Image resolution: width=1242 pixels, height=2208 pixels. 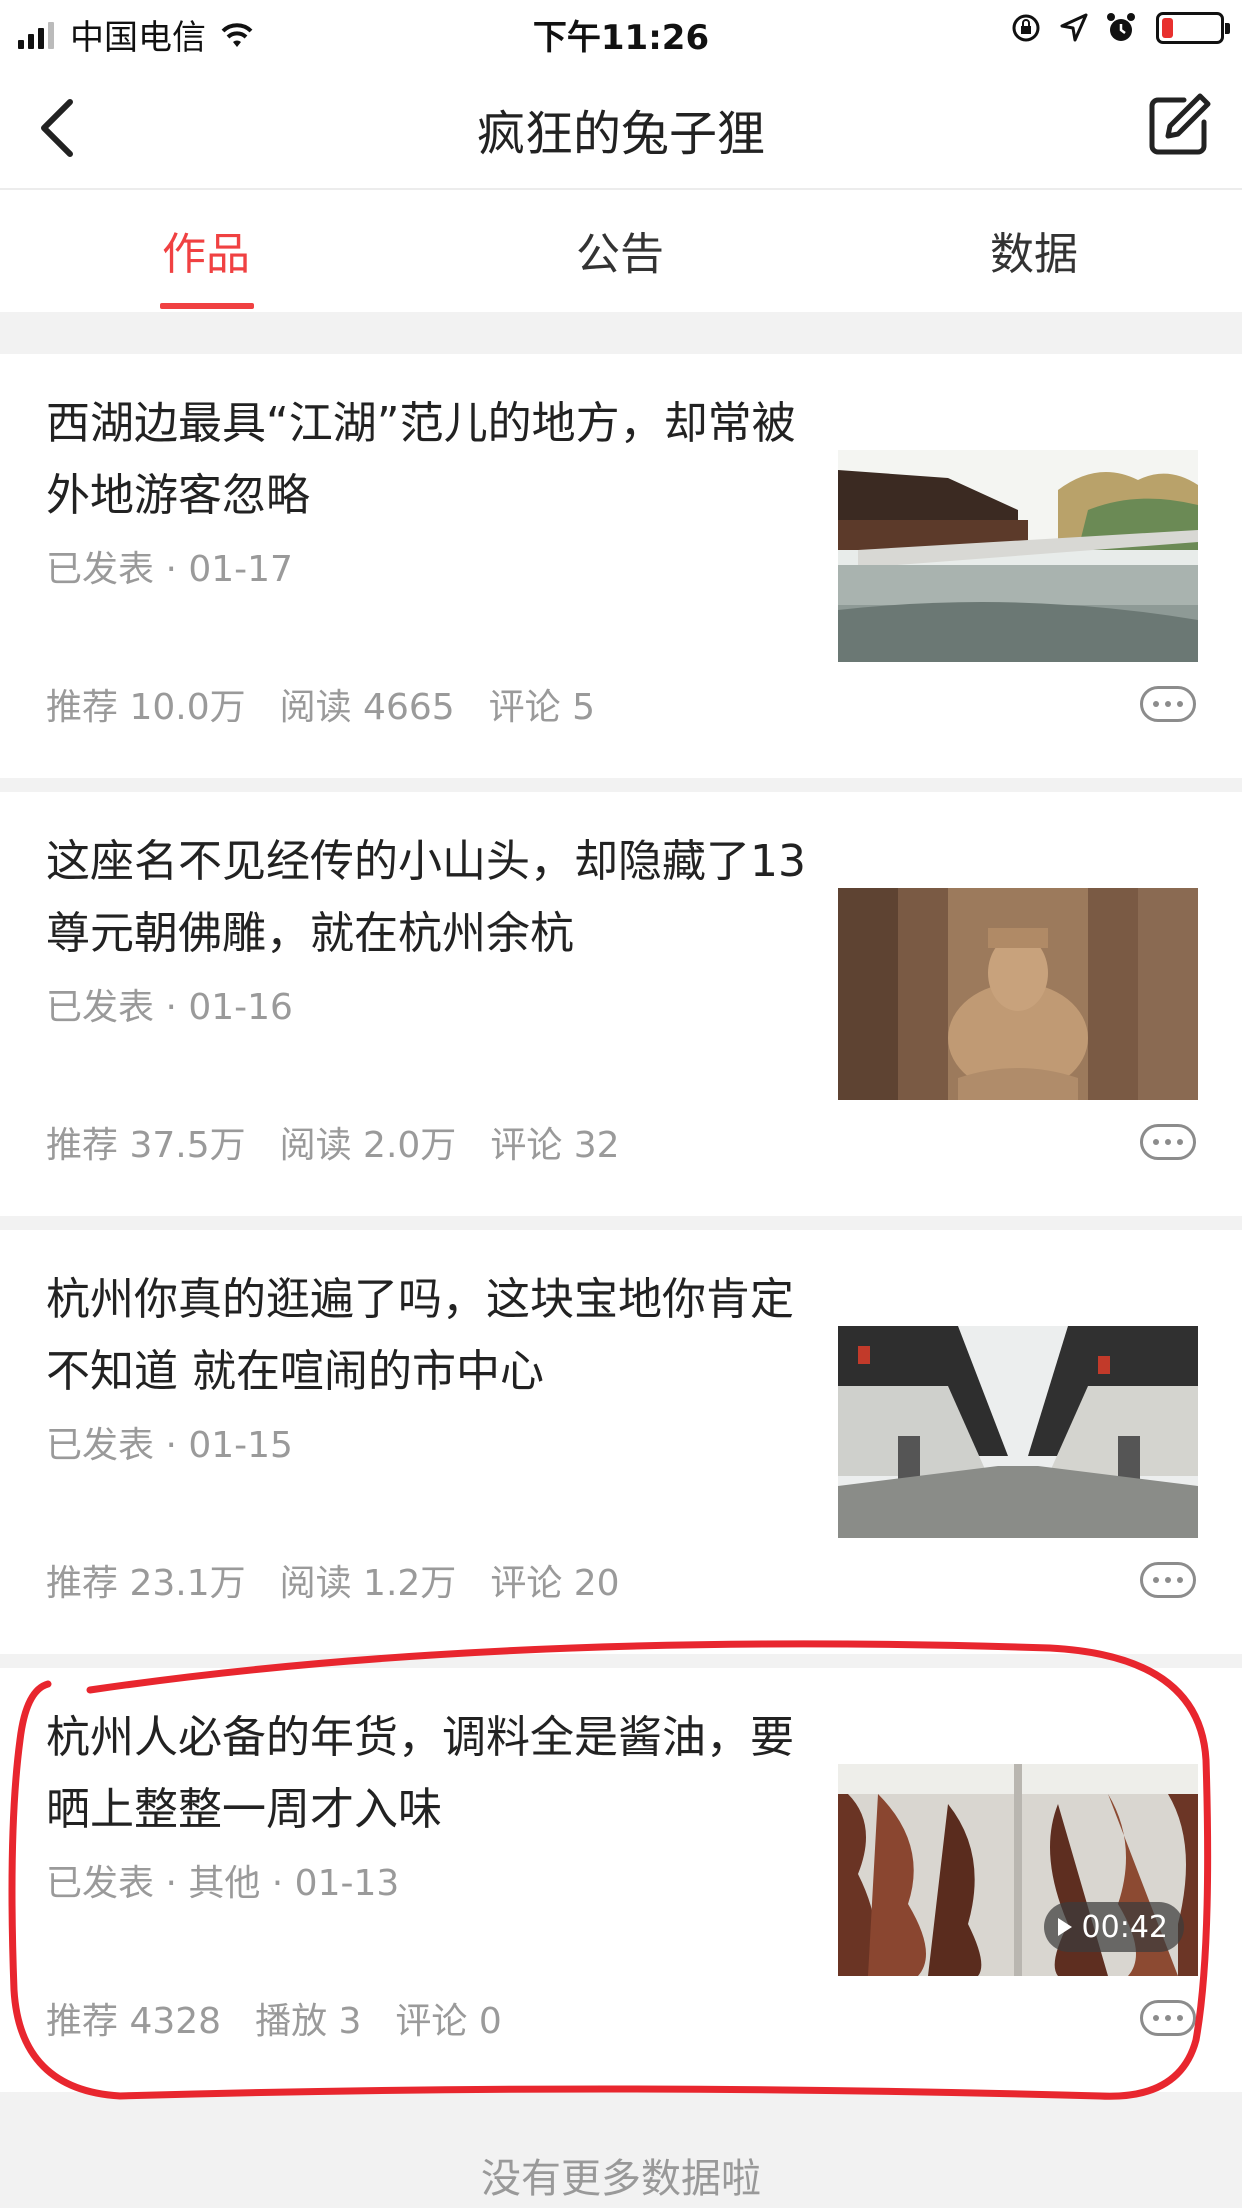 What do you see at coordinates (555, 1583) in the screenshot?
I see `comment-count: 评论 20` at bounding box center [555, 1583].